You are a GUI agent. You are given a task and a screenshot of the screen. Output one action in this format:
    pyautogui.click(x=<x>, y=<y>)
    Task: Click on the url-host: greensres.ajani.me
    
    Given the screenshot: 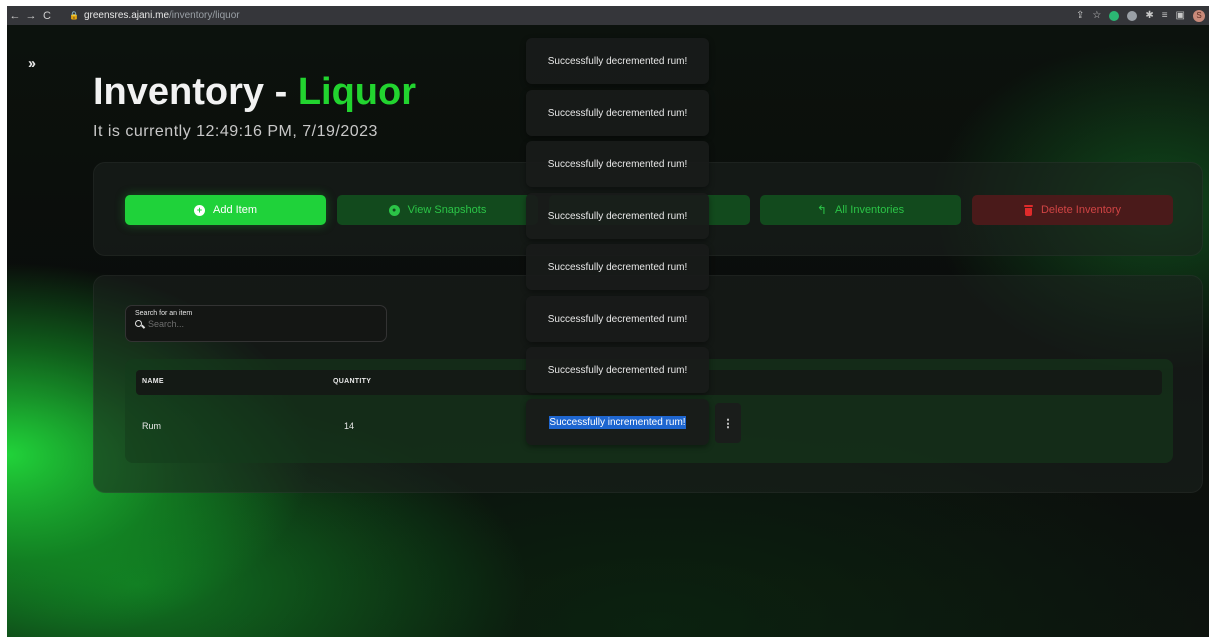 What is the action you would take?
    pyautogui.click(x=126, y=15)
    